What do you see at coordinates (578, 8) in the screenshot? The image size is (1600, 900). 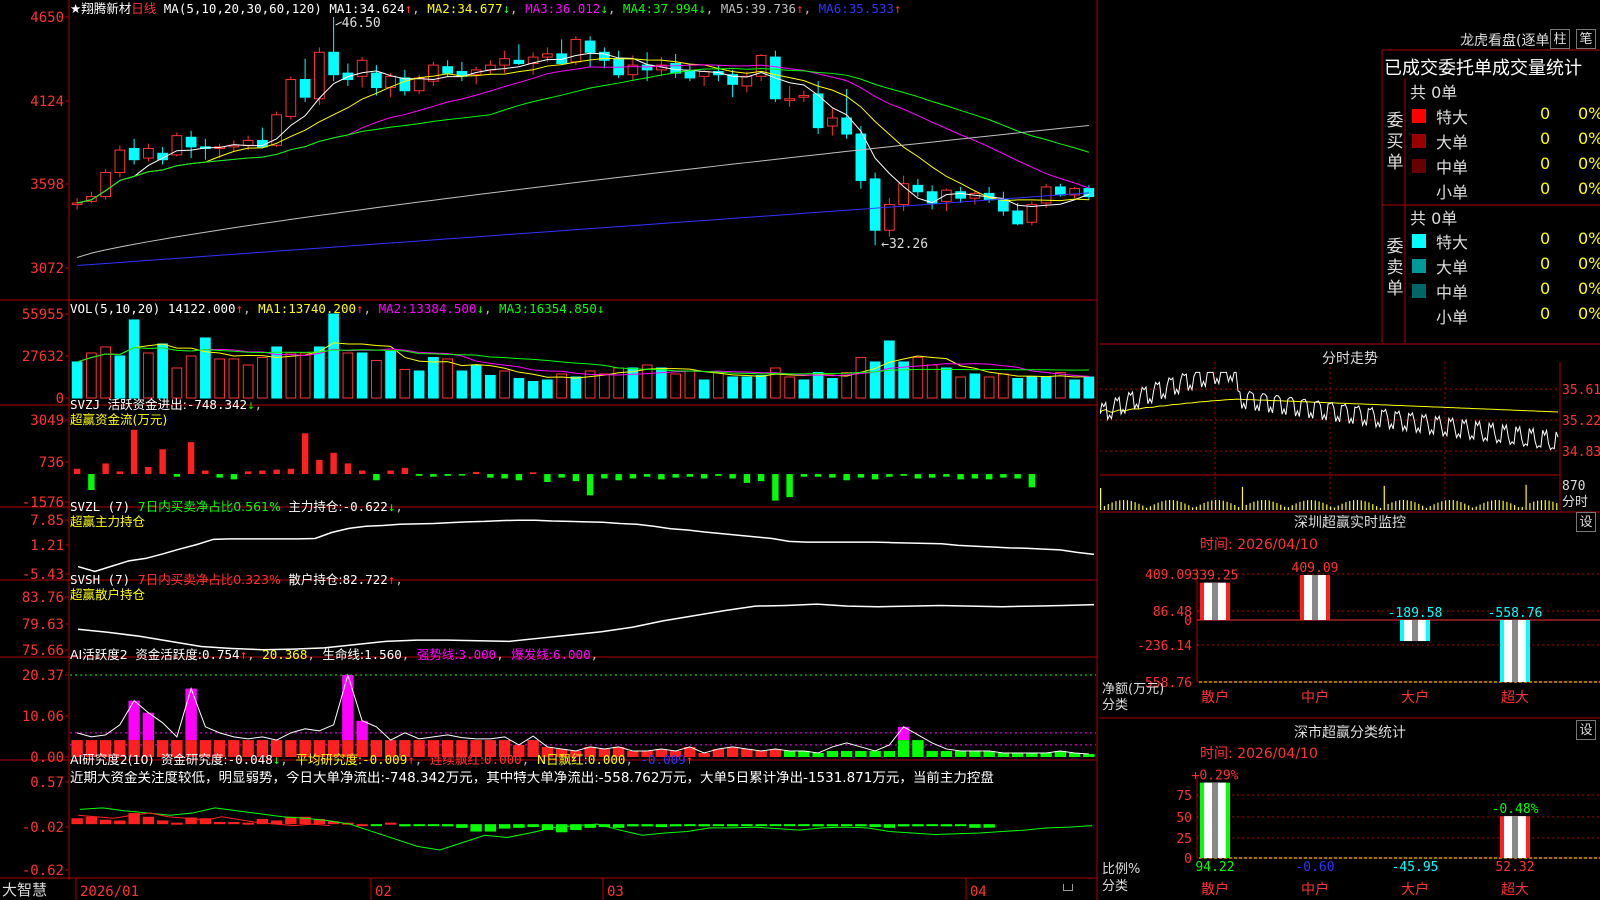 I see `ma-item-value: 36.012` at bounding box center [578, 8].